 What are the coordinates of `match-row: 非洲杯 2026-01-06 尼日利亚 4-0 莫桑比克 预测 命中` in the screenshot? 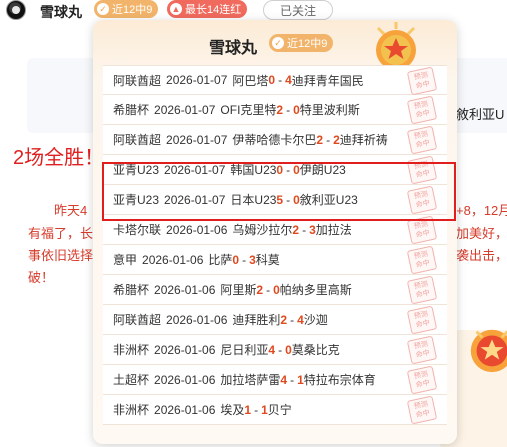 It's located at (275, 350).